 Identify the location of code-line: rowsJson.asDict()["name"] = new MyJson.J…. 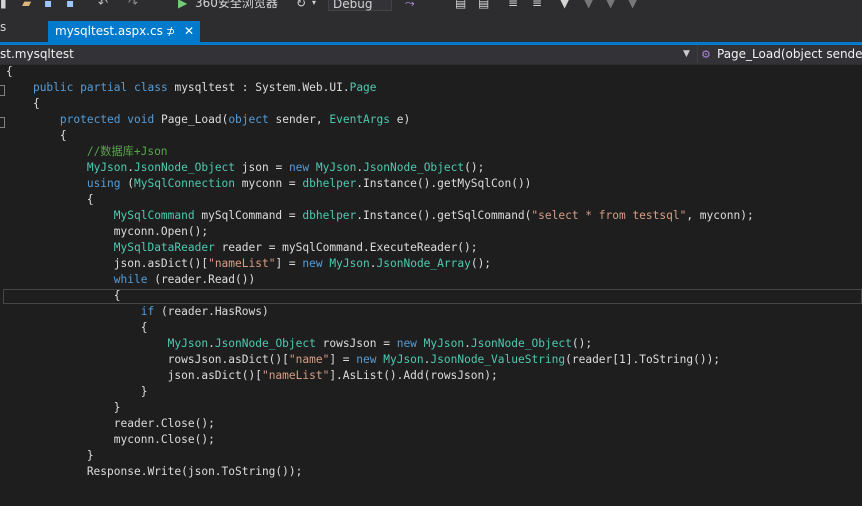
(363, 360).